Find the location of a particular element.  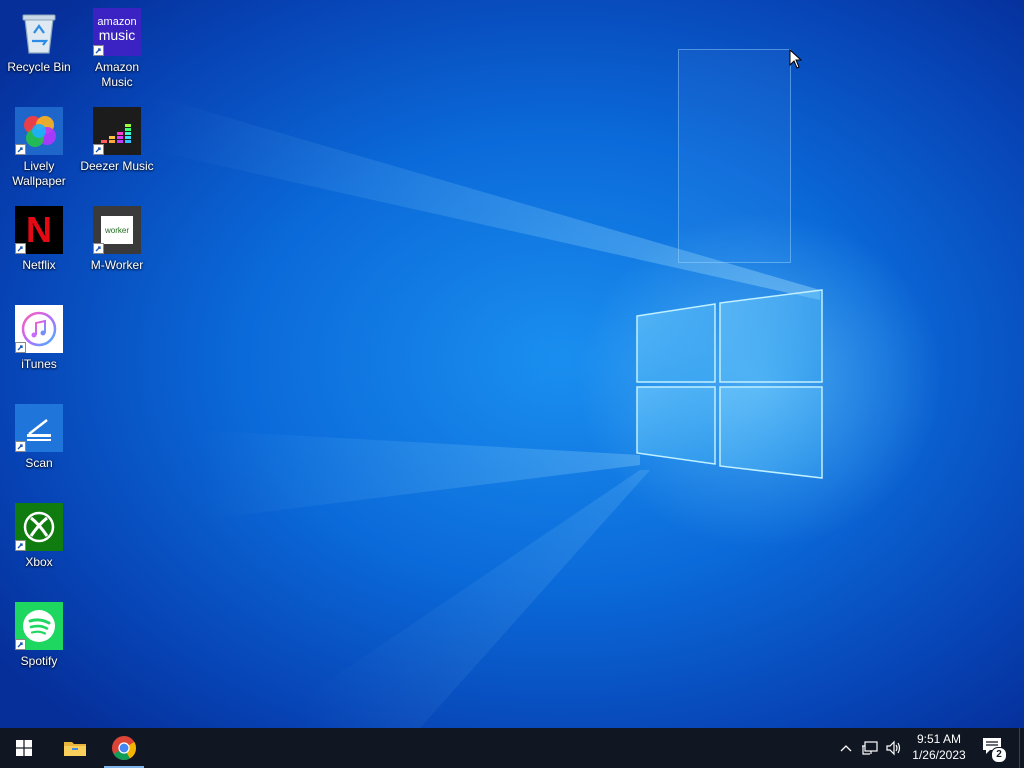

desktop-icon-label: Spotify is located at coordinates (39, 661).